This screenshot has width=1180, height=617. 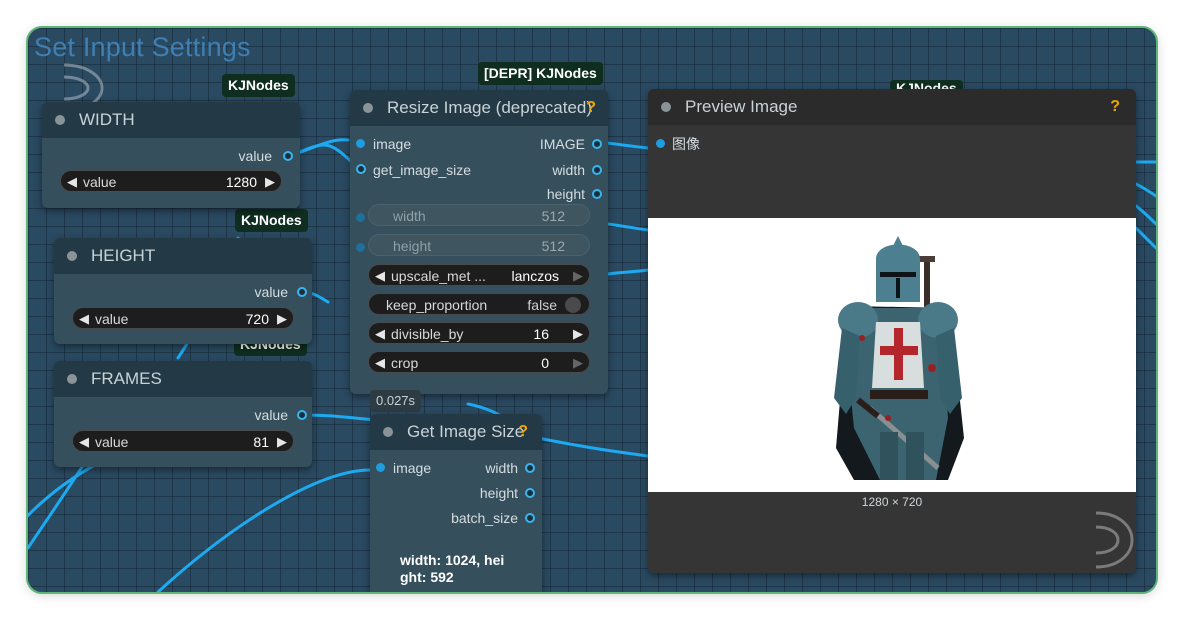 What do you see at coordinates (479, 333) in the screenshot?
I see `divisible-by-widget: ◀ divisible_by 16 ▶` at bounding box center [479, 333].